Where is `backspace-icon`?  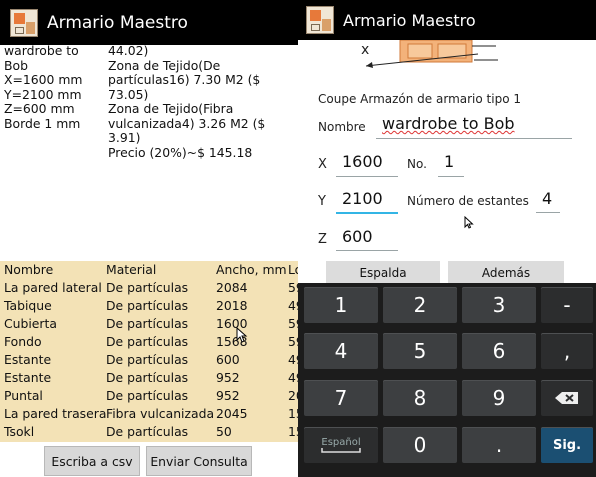
backspace-icon is located at coordinates (566, 398).